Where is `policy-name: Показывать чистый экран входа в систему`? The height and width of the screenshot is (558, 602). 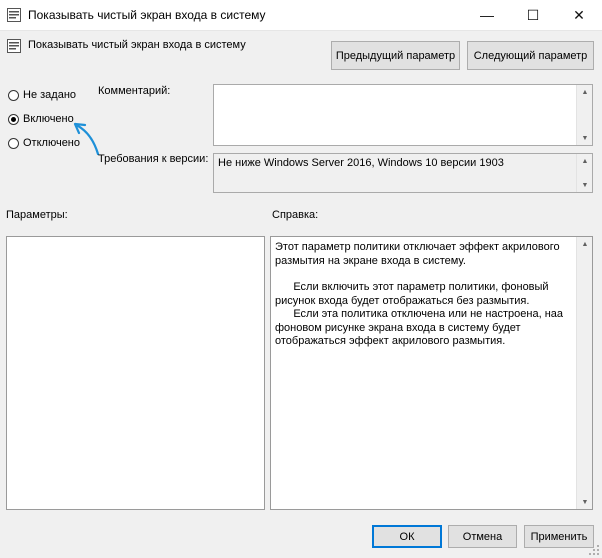 policy-name: Показывать чистый экран входа в систему is located at coordinates (137, 45).